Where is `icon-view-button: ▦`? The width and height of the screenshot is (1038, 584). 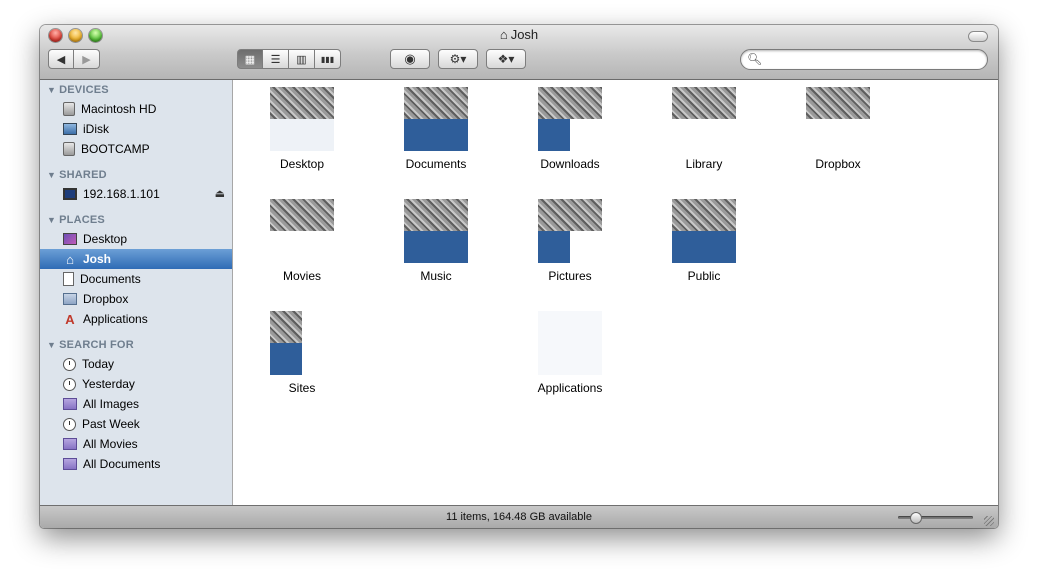 icon-view-button: ▦ is located at coordinates (250, 59).